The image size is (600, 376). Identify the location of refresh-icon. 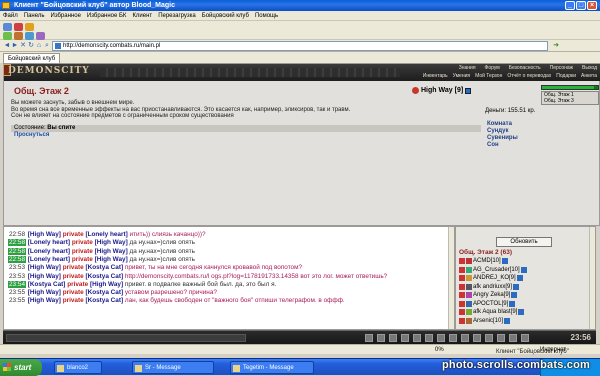
(7, 36).